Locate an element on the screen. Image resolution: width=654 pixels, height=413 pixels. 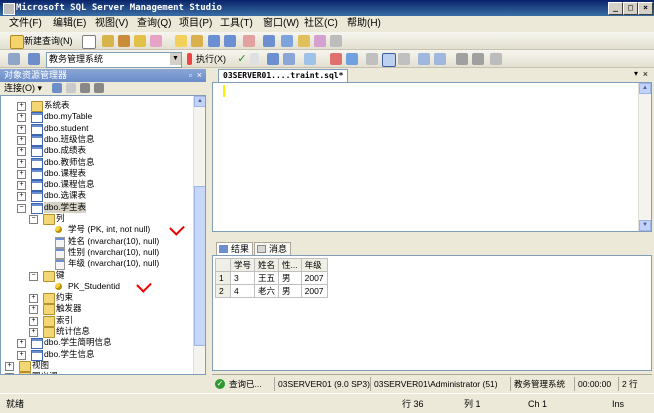
tree-node: + dbo.myTable is located at coordinates (96, 117).